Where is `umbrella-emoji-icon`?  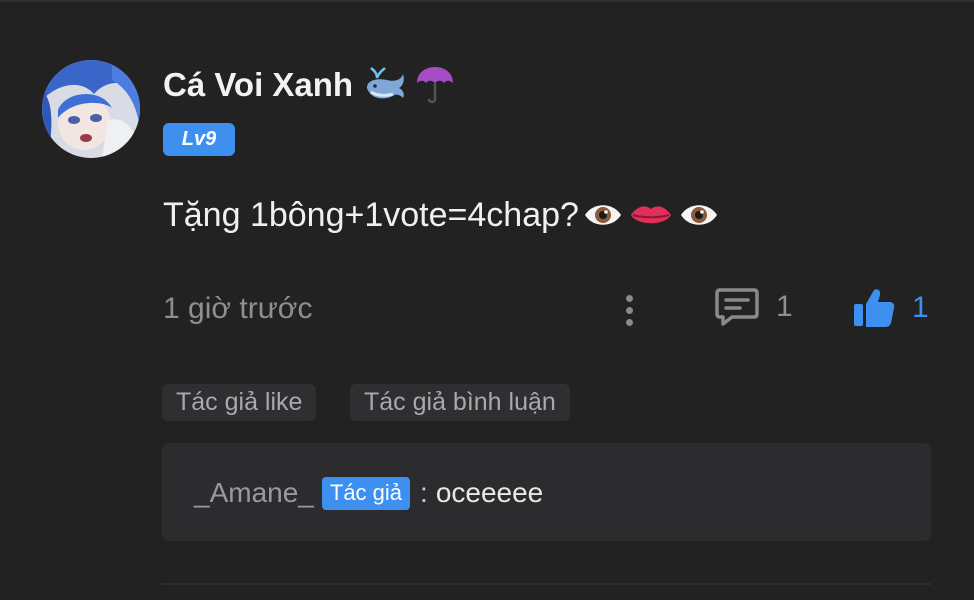
umbrella-emoji-icon is located at coordinates (435, 85).